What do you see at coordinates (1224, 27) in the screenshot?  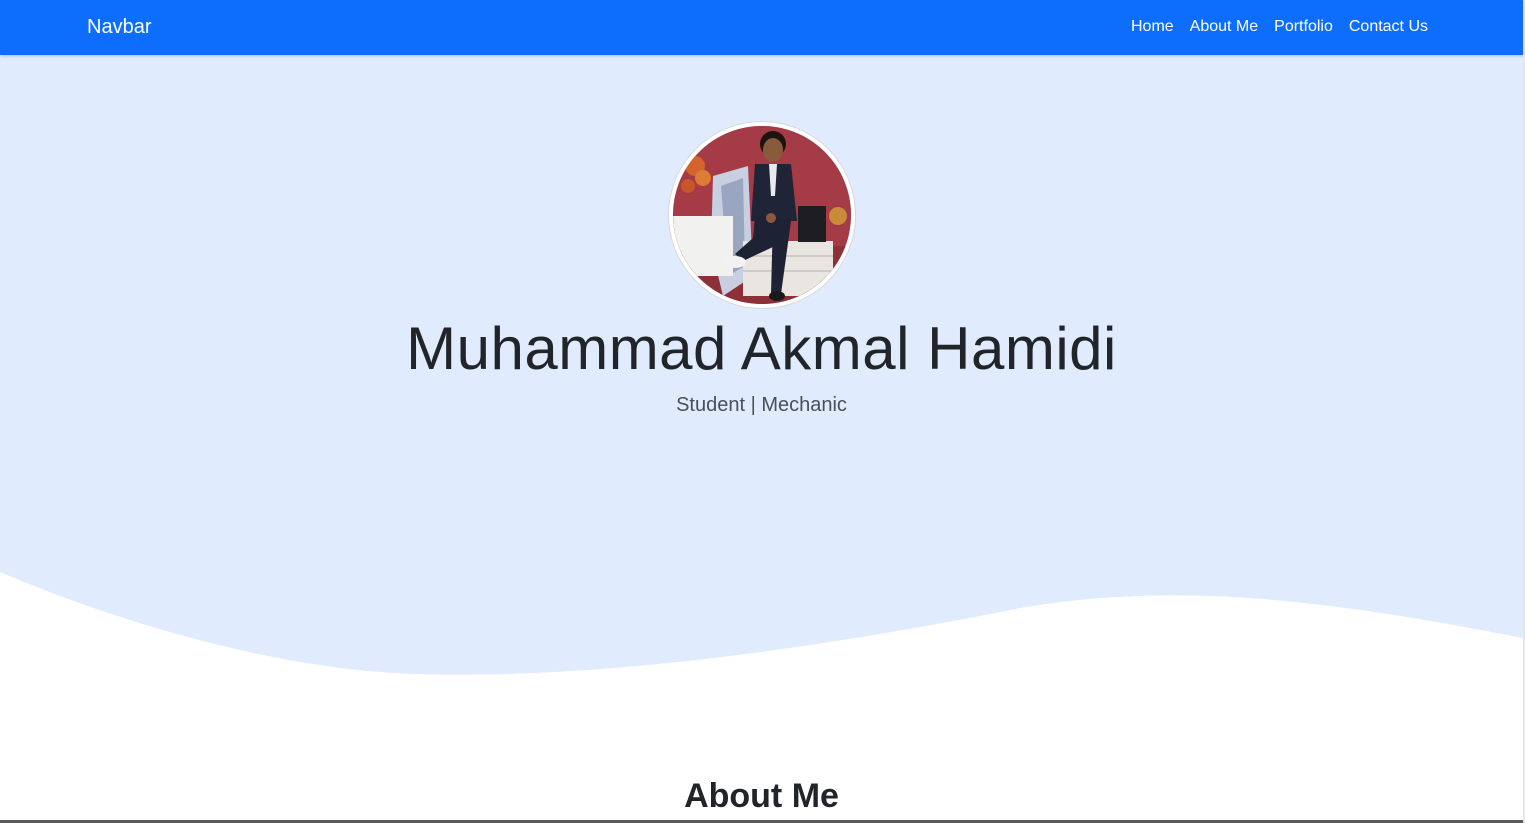 I see `nav-link-about-me: About Me` at bounding box center [1224, 27].